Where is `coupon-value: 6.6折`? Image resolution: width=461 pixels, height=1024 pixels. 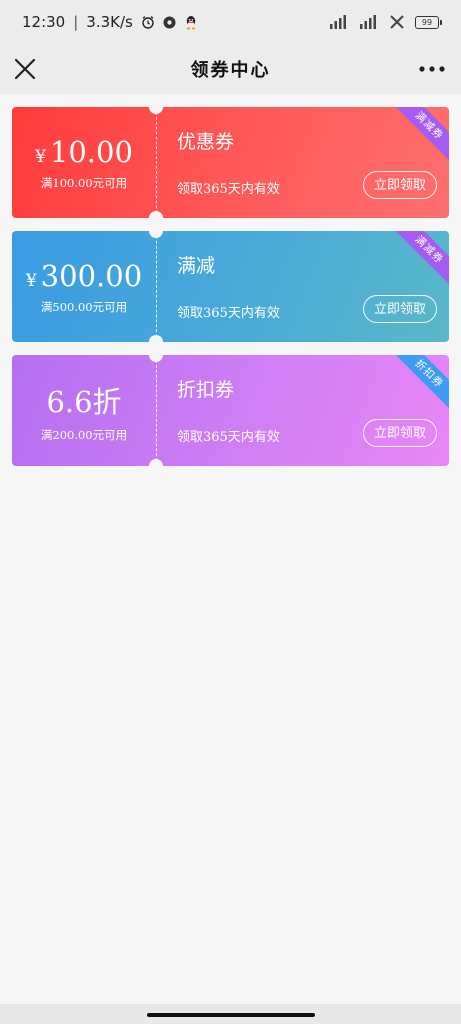
coupon-value: 6.6折 is located at coordinates (84, 401).